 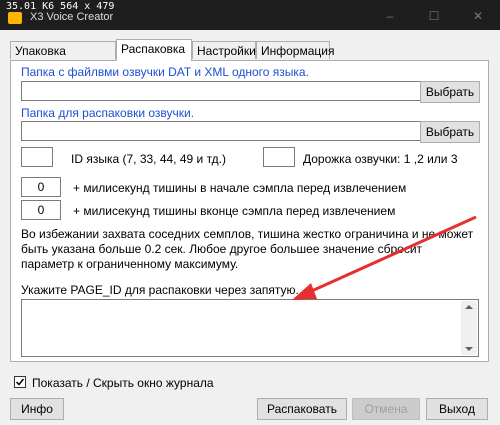 What do you see at coordinates (386, 409) in the screenshot?
I see `cancel-button: Отмена` at bounding box center [386, 409].